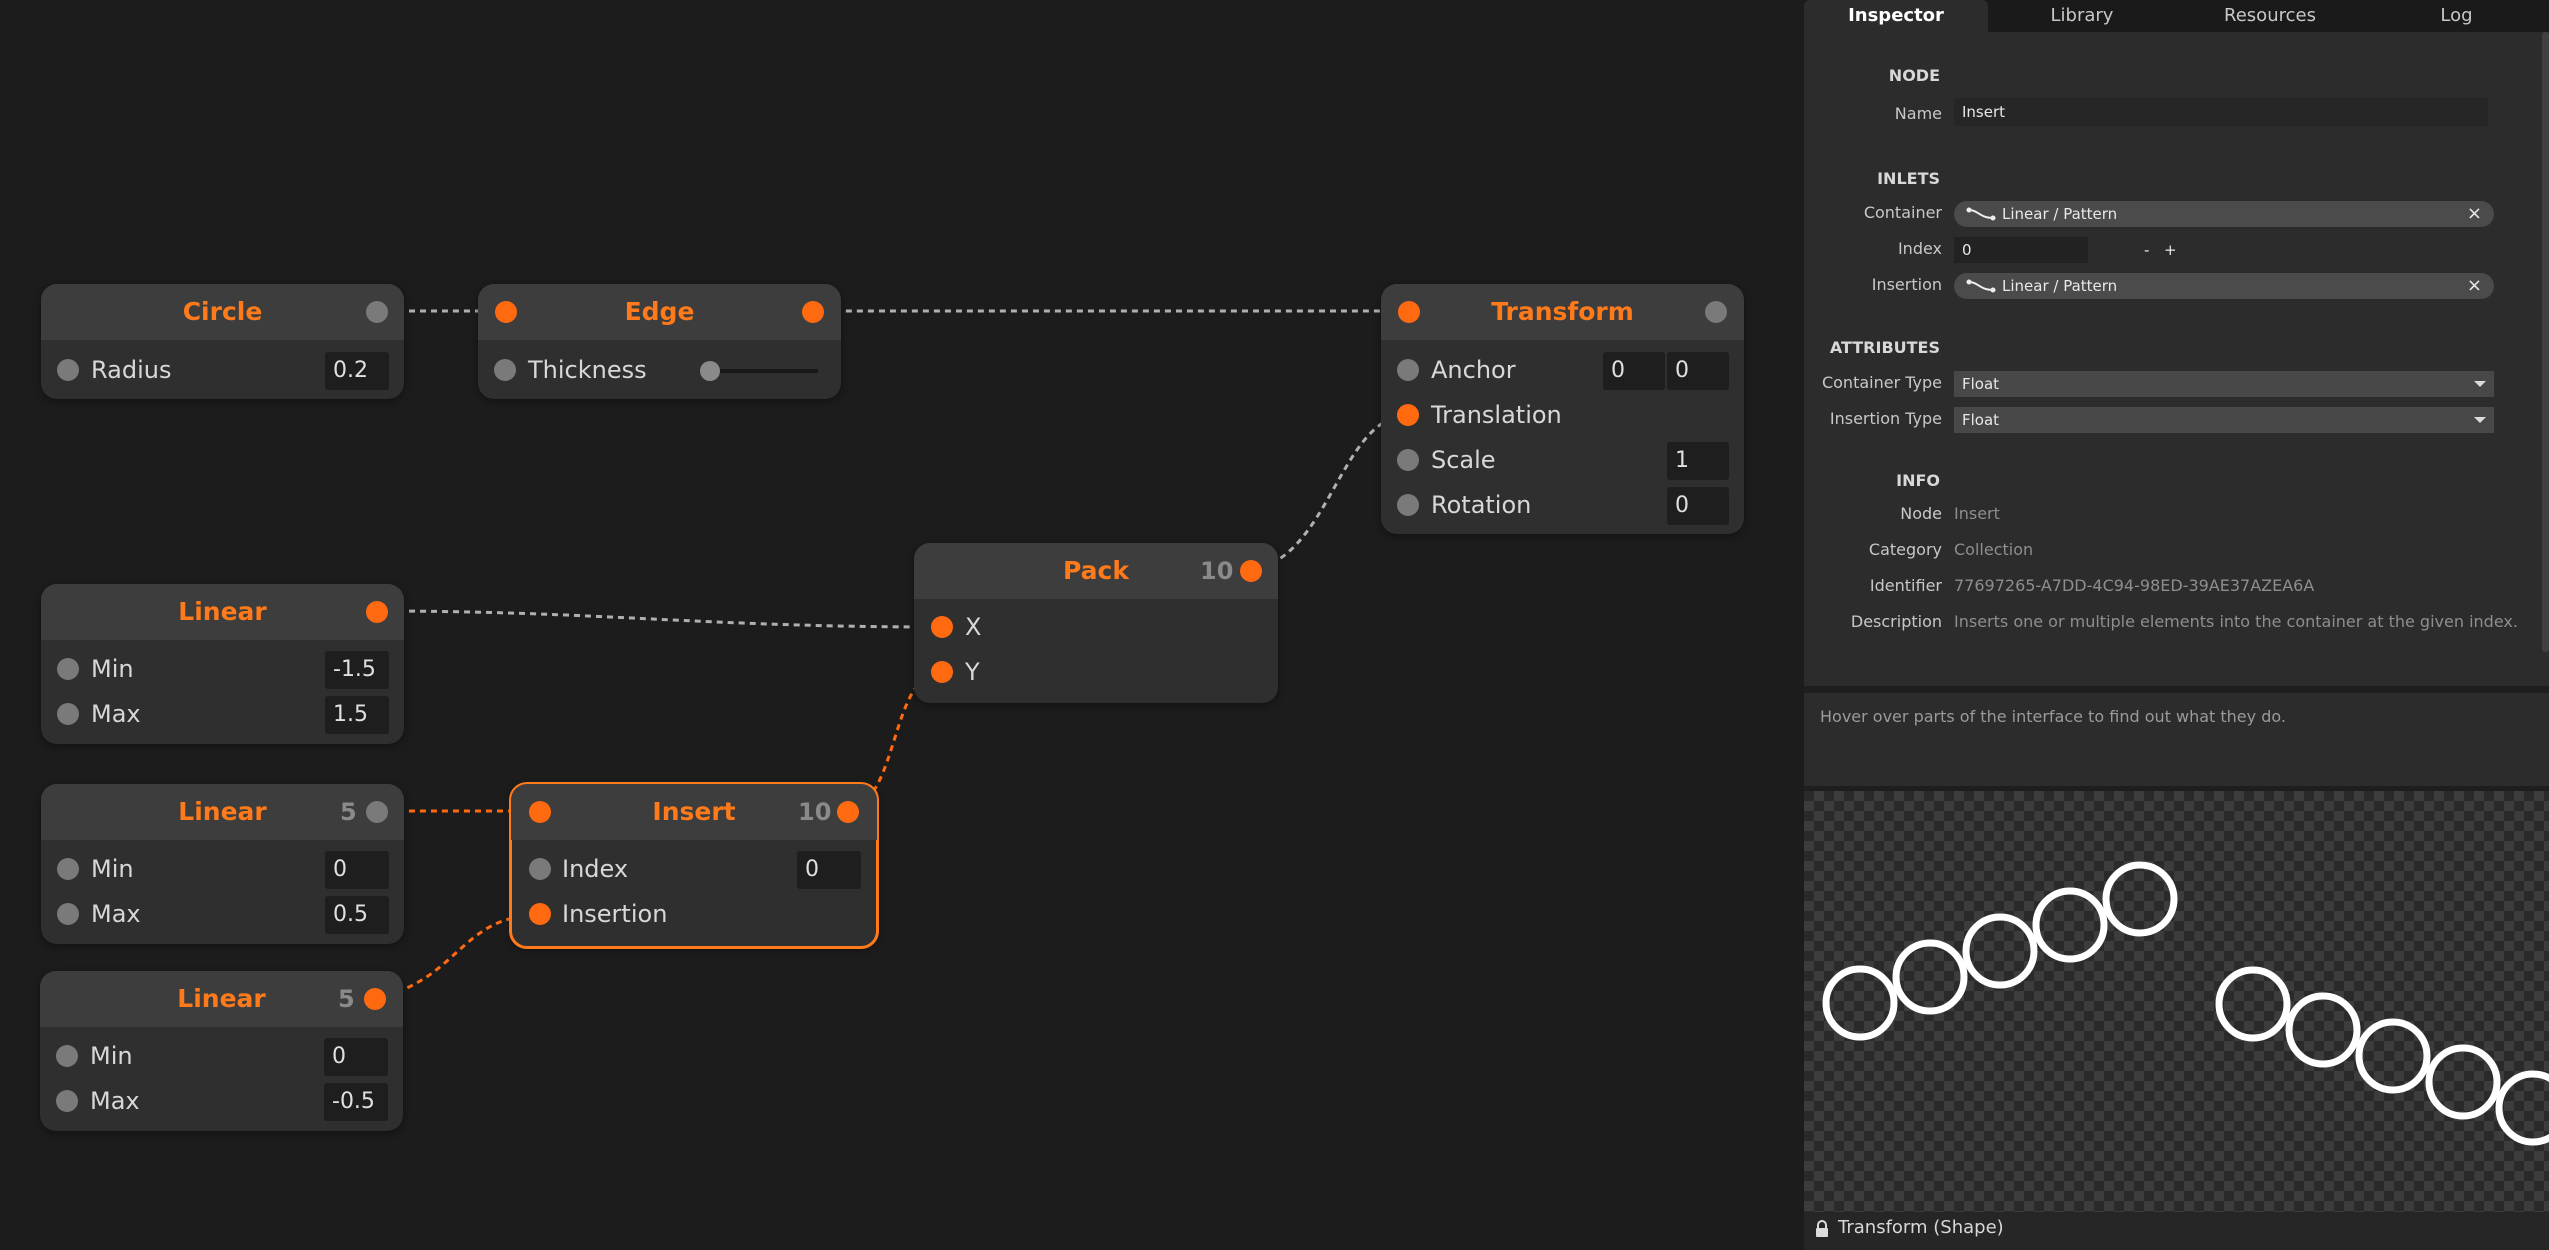  Describe the element at coordinates (112, 669) in the screenshot. I see `row-label: Min` at that location.